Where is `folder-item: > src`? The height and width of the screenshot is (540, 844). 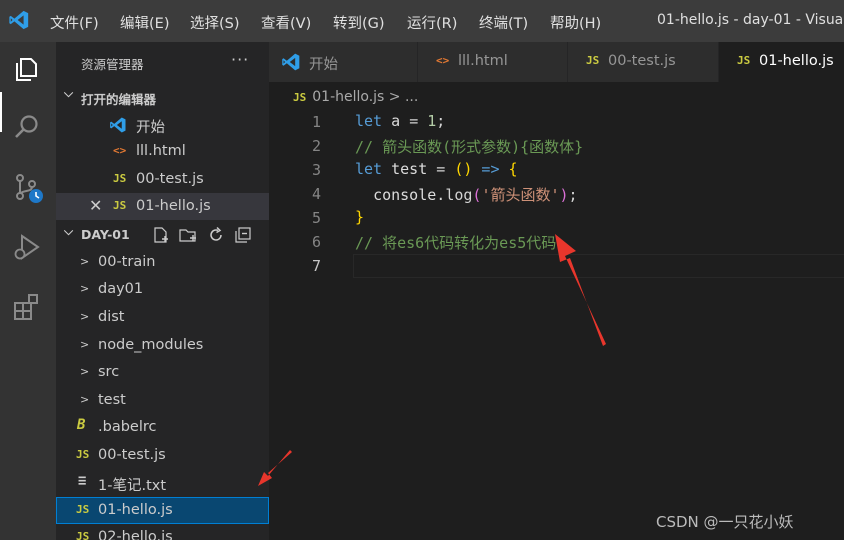 folder-item: > src is located at coordinates (162, 372).